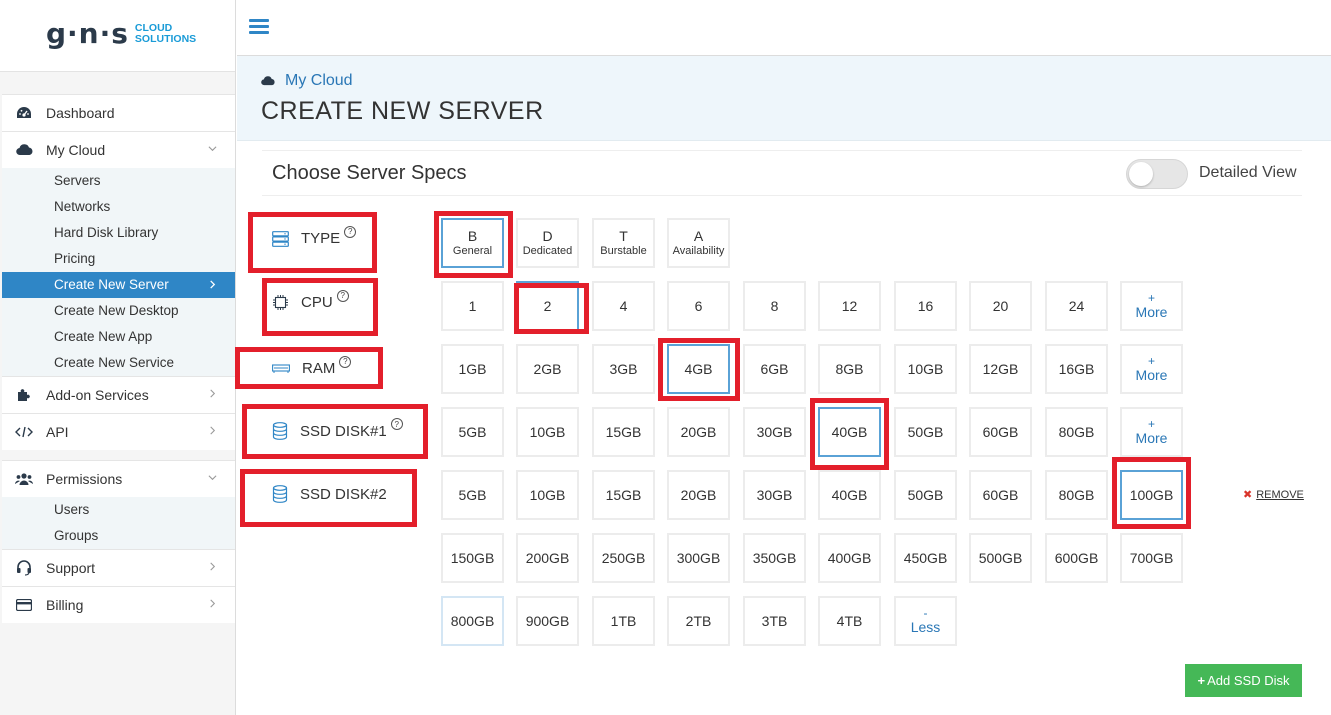 The width and height of the screenshot is (1331, 715). Describe the element at coordinates (472, 558) in the screenshot. I see `ssd2-option: 150GB` at that location.